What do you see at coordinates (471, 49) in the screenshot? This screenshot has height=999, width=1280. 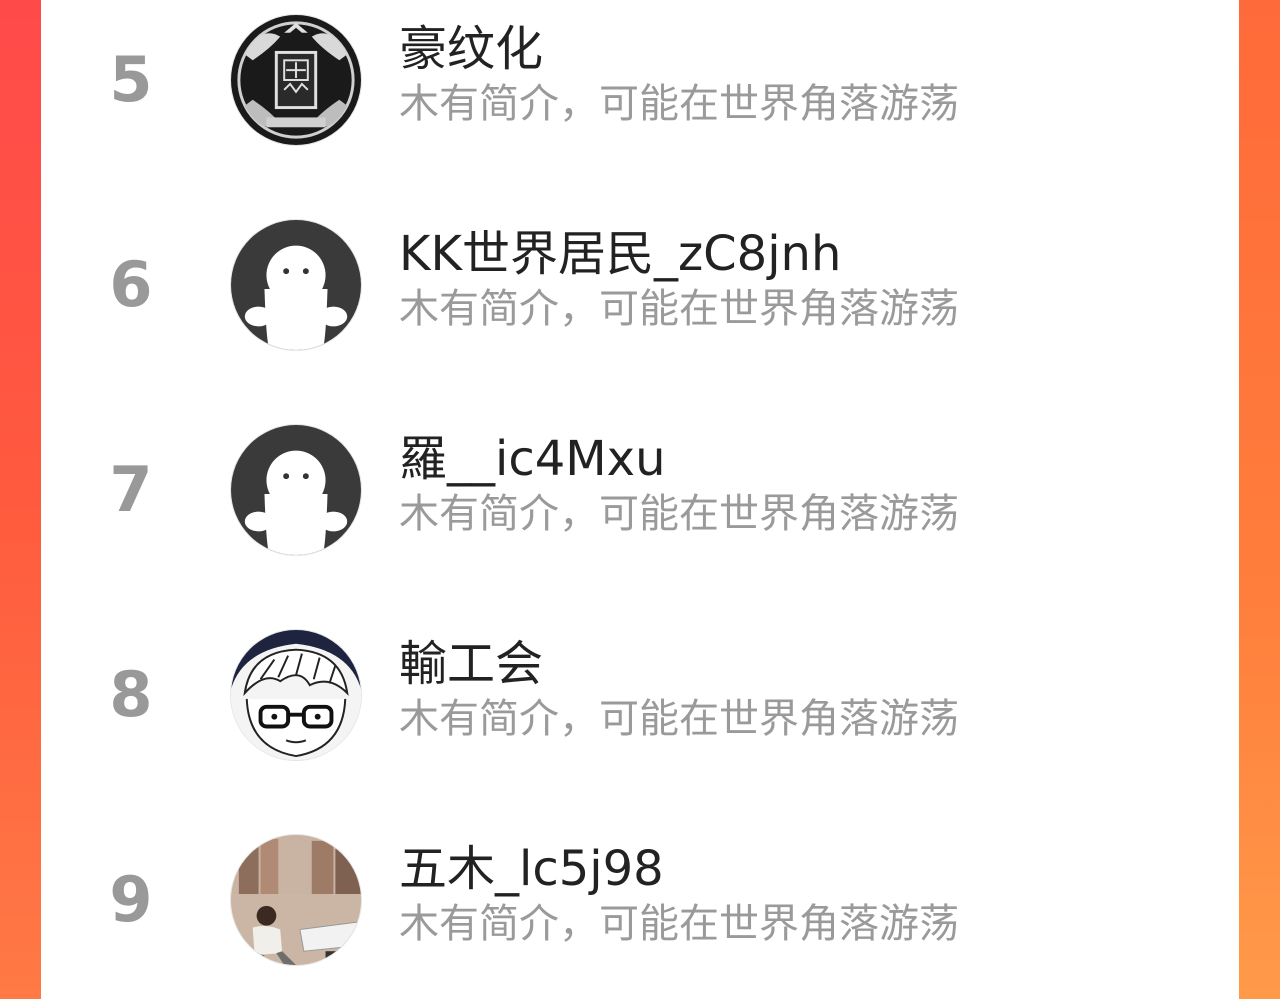 I see `user-name: 豪纹化` at bounding box center [471, 49].